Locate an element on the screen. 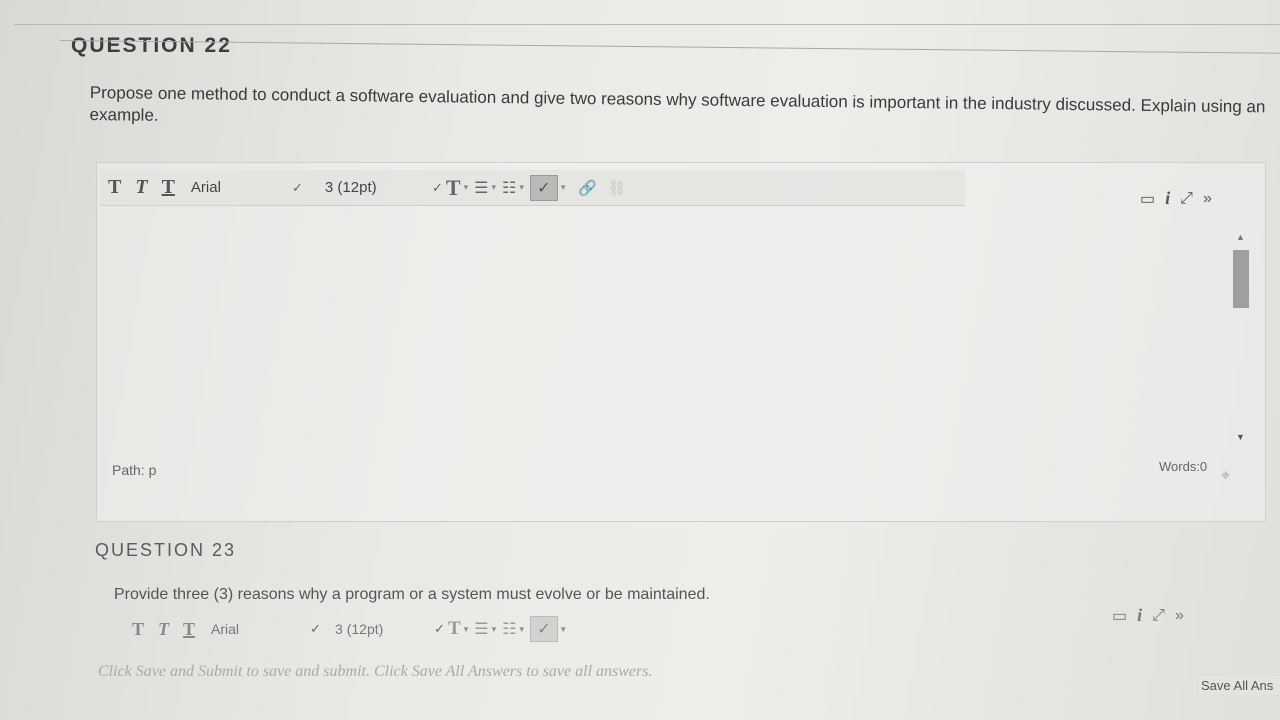 This screenshot has width=1280, height=720. question-22-editor-actions: ▭ i ⤢ » is located at coordinates (1176, 198).